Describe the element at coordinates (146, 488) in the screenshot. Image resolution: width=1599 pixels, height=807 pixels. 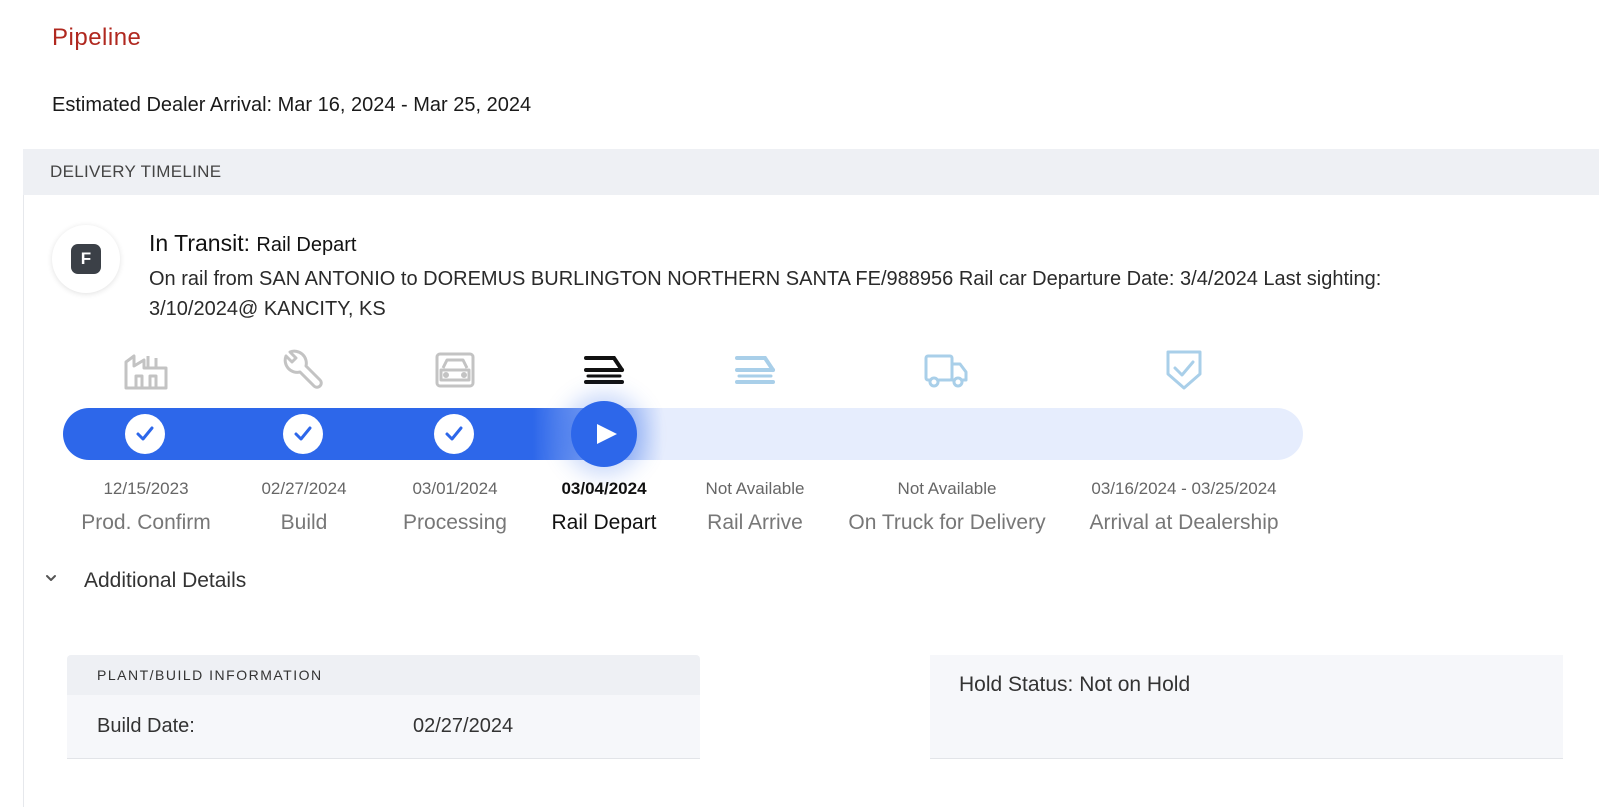
I see `step-date: 12/15/2023` at that location.